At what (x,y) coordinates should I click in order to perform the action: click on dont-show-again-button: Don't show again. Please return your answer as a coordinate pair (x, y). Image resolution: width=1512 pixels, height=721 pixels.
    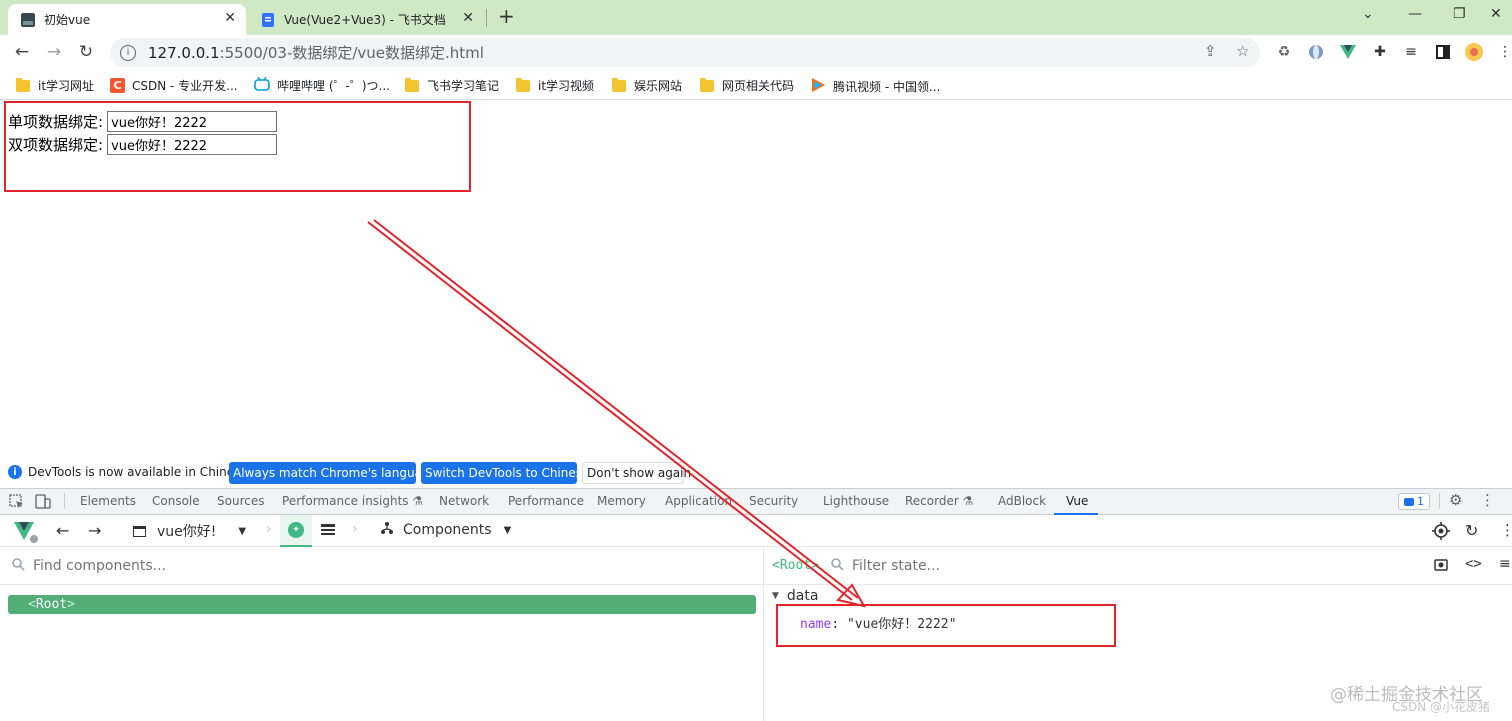
    Looking at the image, I should click on (636, 473).